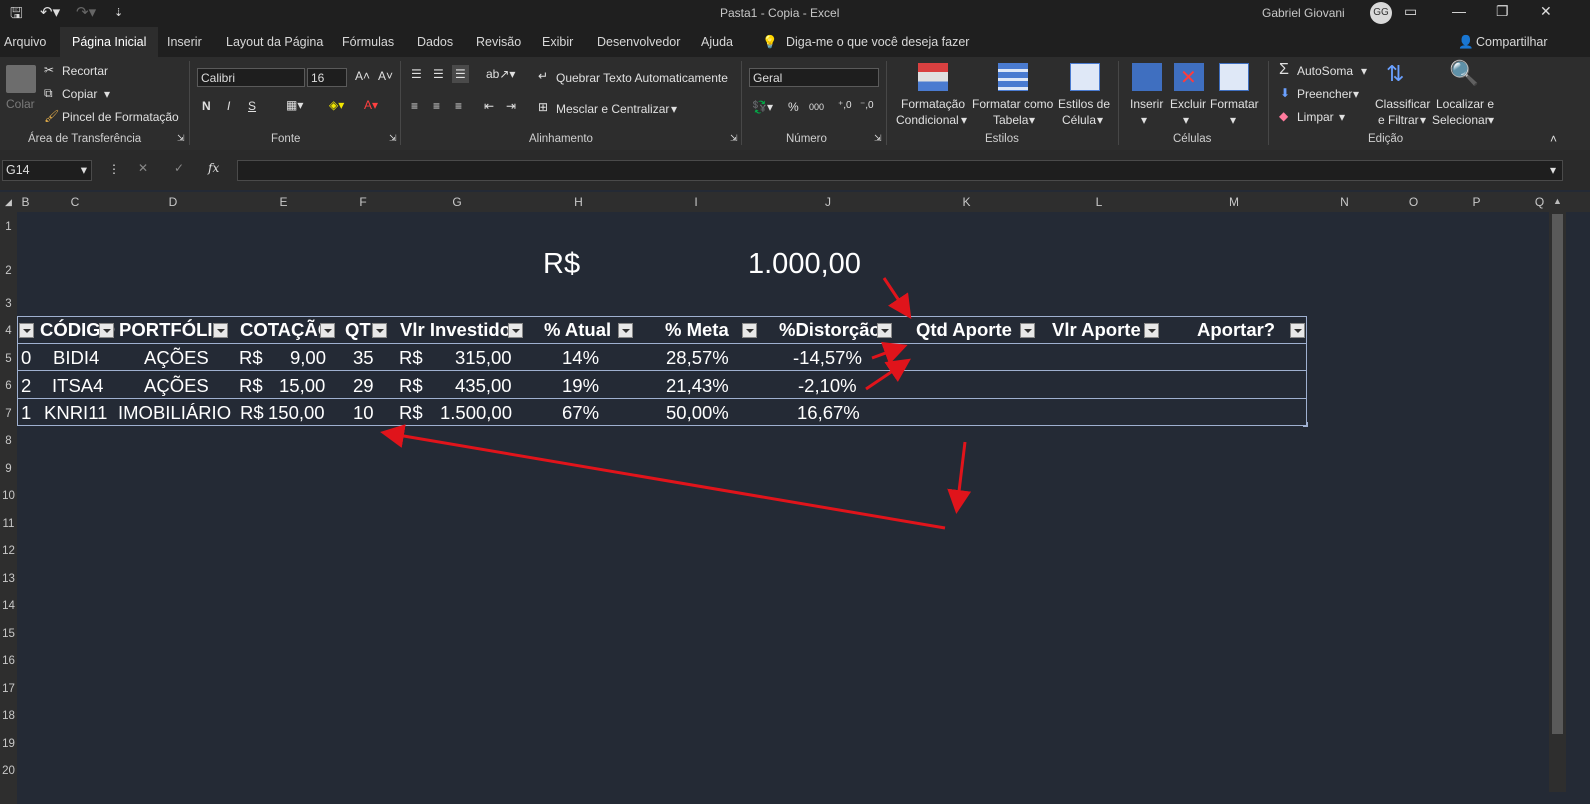 This screenshot has width=1590, height=804. Describe the element at coordinates (1553, 139) in the screenshot. I see `collapse-ribbon-icon: ˄` at that location.